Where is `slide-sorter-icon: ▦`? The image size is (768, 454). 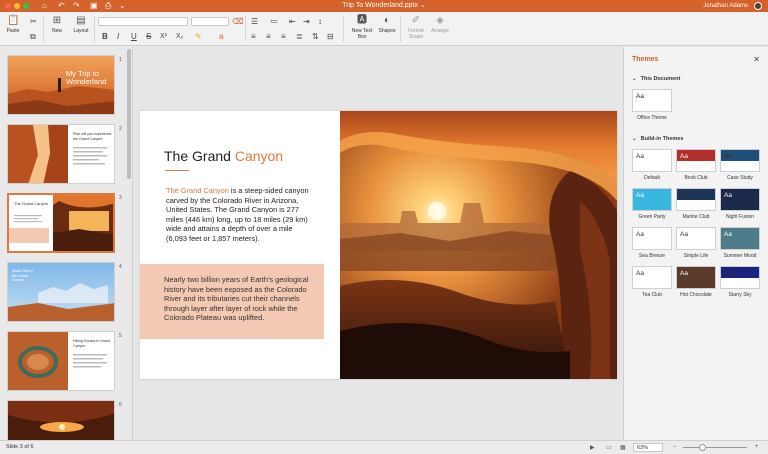
slide-sorter-icon: ▦ is located at coordinates (623, 447).